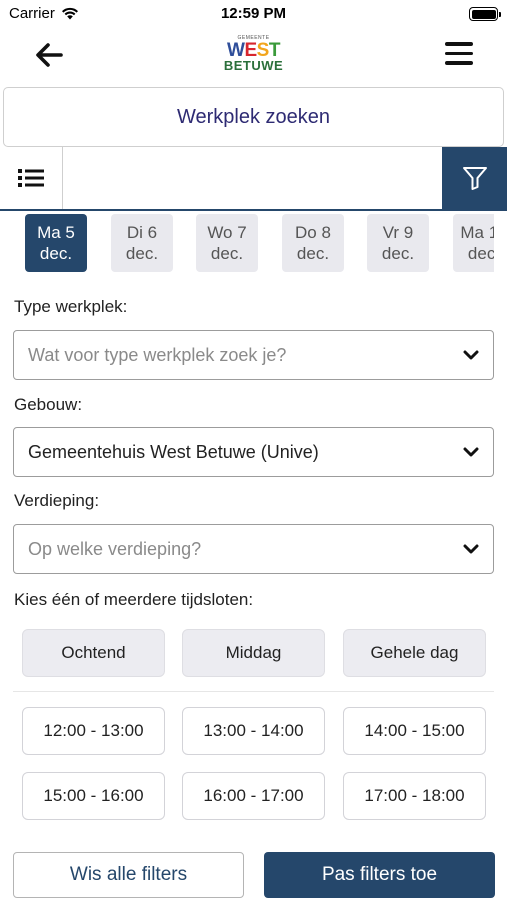 The width and height of the screenshot is (507, 900). What do you see at coordinates (253, 796) in the screenshot?
I see `timeslot-button: 16:00 - 17:00` at bounding box center [253, 796].